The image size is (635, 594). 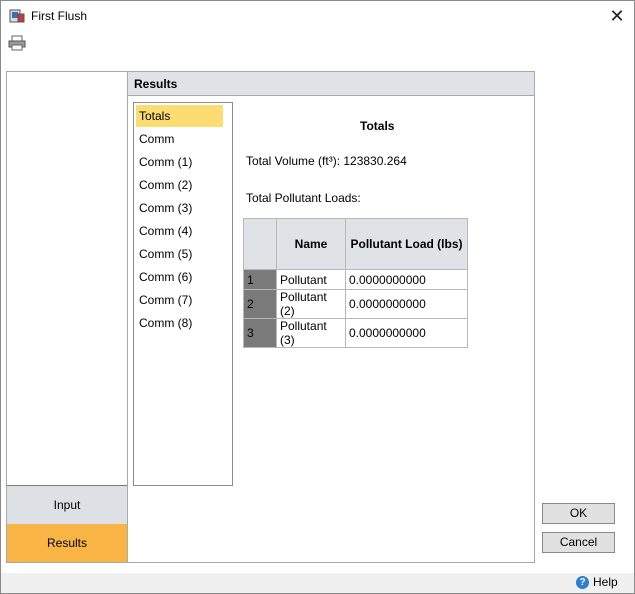 I want to click on pollutant-loads-label: Total Pollutant Loads:, so click(x=303, y=198).